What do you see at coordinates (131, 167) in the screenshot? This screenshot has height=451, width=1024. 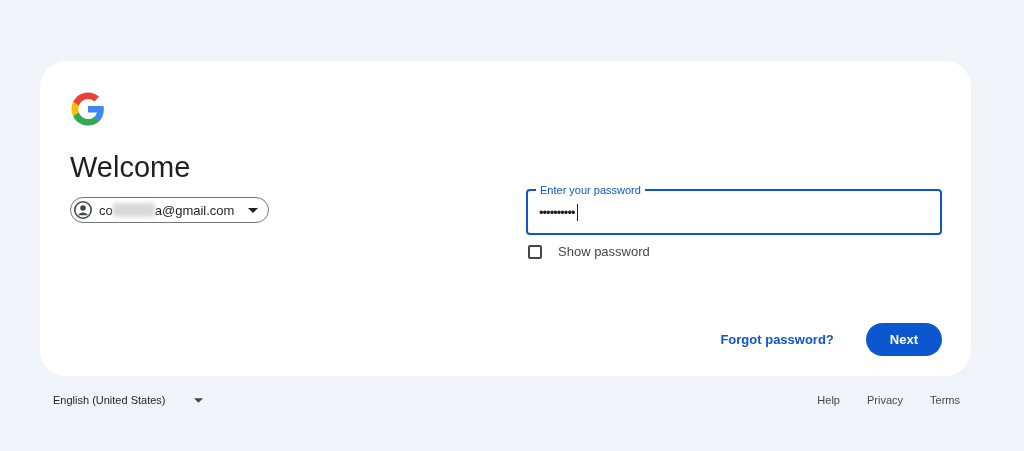 I see `welcome-heading: Welcome` at bounding box center [131, 167].